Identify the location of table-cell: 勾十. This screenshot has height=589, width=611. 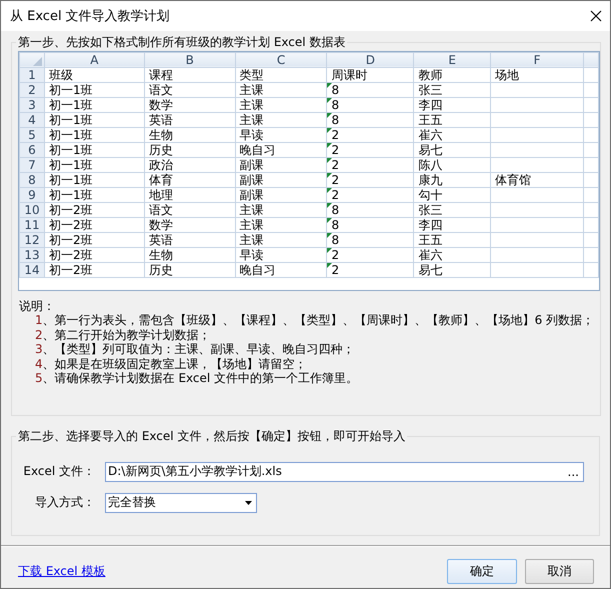
(430, 195).